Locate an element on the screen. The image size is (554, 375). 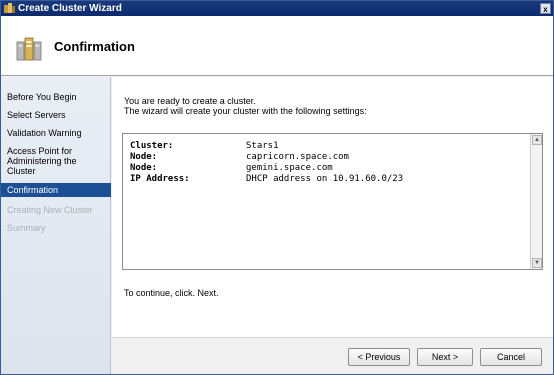
title-bar: Create Cluster Wizard x is located at coordinates (277, 8).